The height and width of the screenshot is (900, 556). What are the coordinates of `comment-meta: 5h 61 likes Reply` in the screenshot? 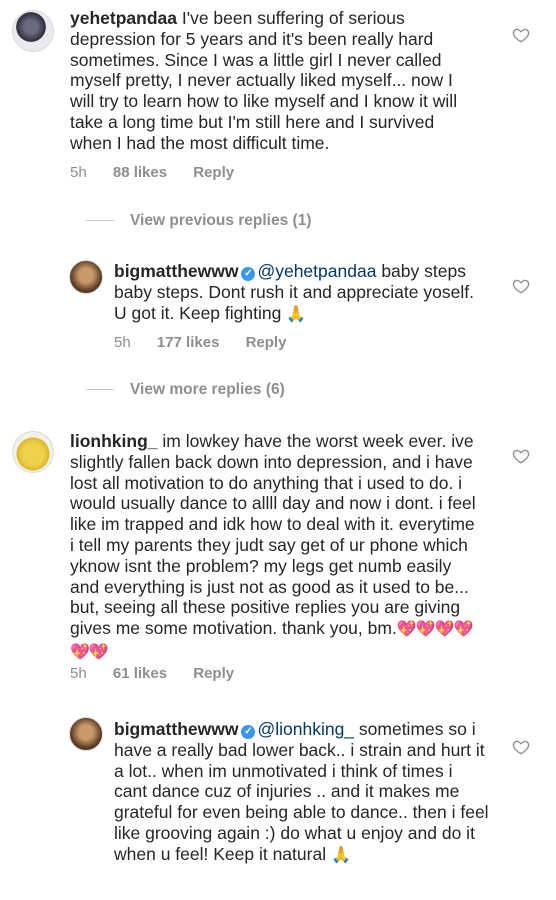 It's located at (163, 673).